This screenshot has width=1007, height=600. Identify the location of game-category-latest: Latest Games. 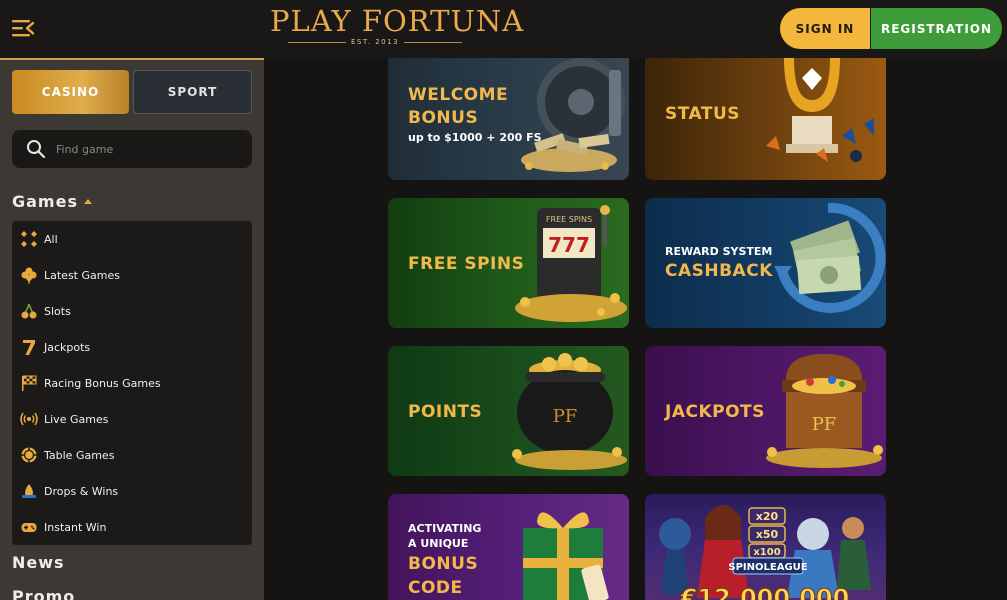
(132, 275).